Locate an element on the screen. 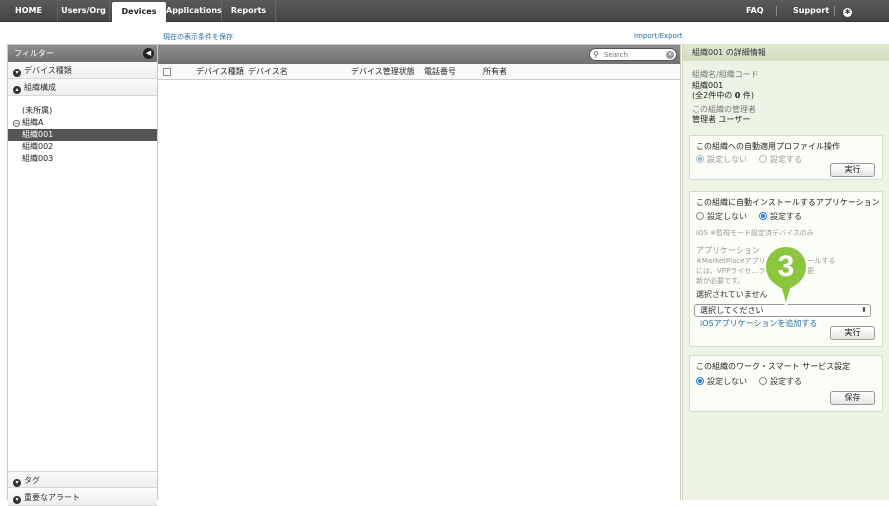 Image resolution: width=889 pixels, height=506 pixels. tab-devices: Devices is located at coordinates (139, 12).